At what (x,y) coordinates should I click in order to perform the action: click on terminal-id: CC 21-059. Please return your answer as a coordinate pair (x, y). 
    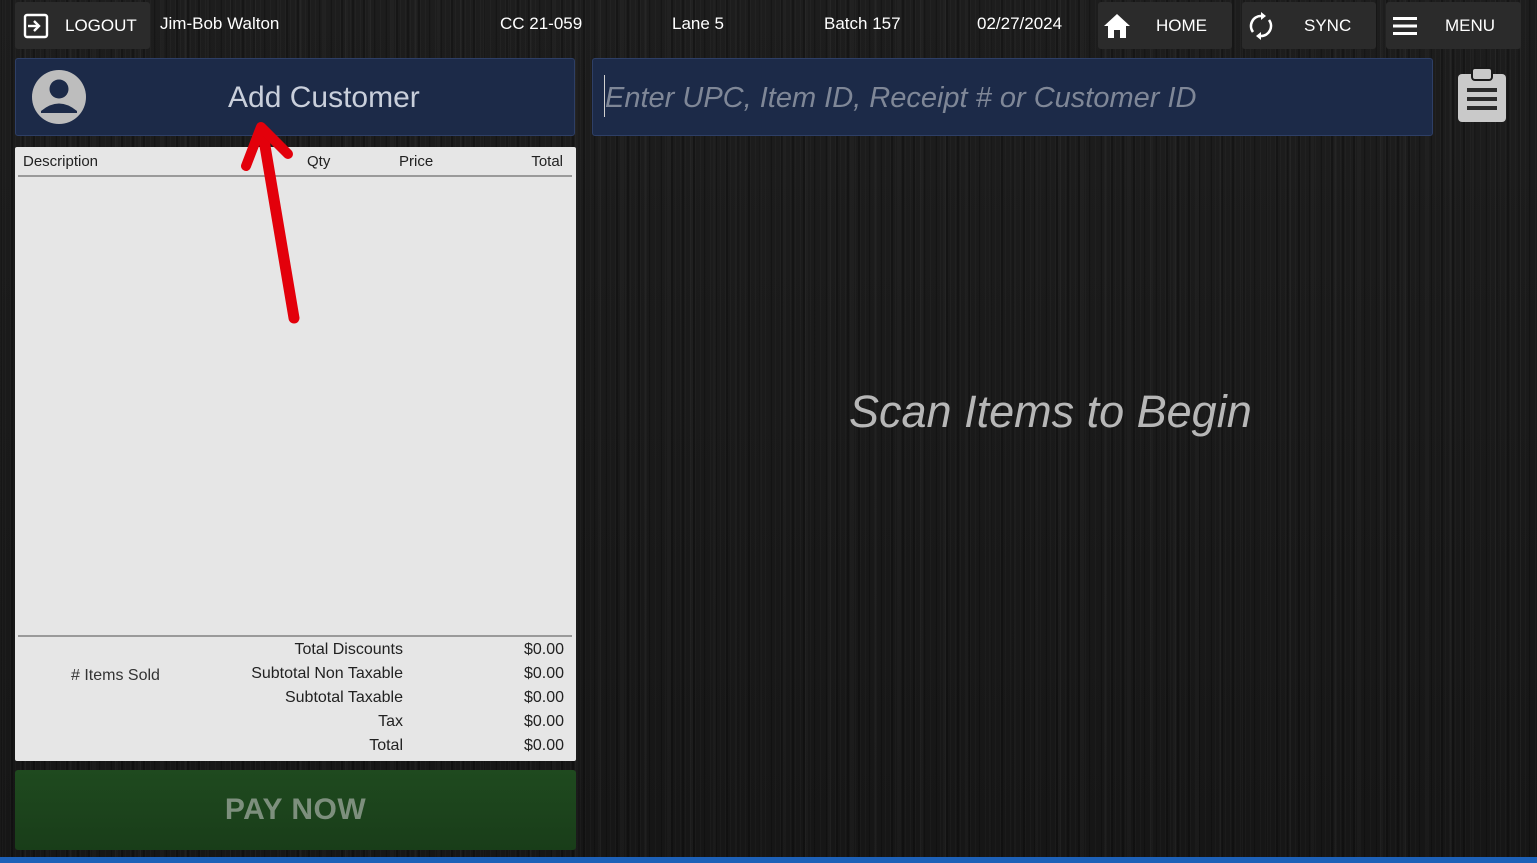
    Looking at the image, I should click on (541, 23).